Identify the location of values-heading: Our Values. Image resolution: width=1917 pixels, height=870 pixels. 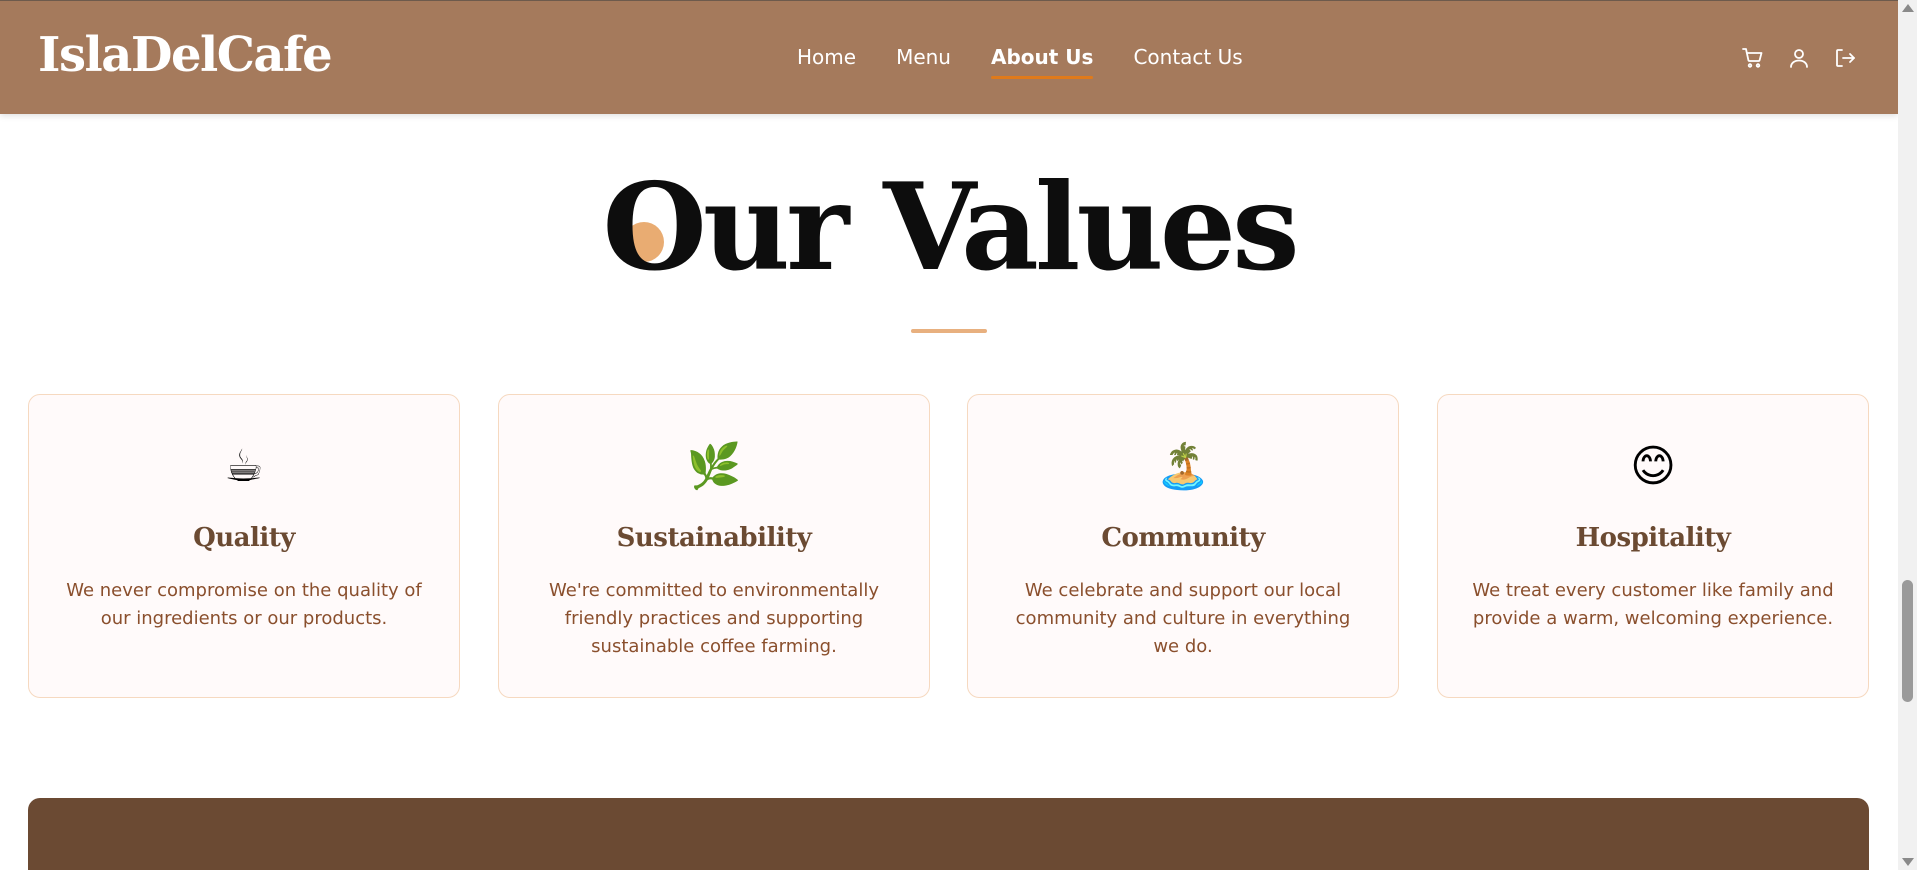
(949, 228).